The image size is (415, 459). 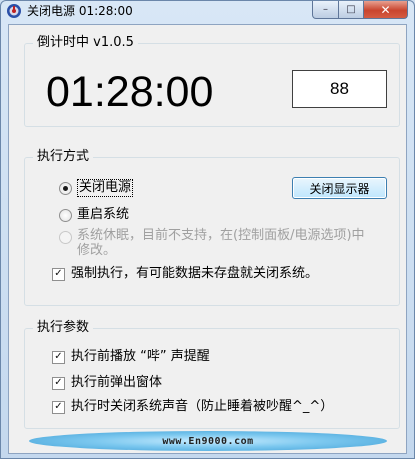 I want to click on timer-group-title: 倒计时中 v1.0.5, so click(x=85, y=43).